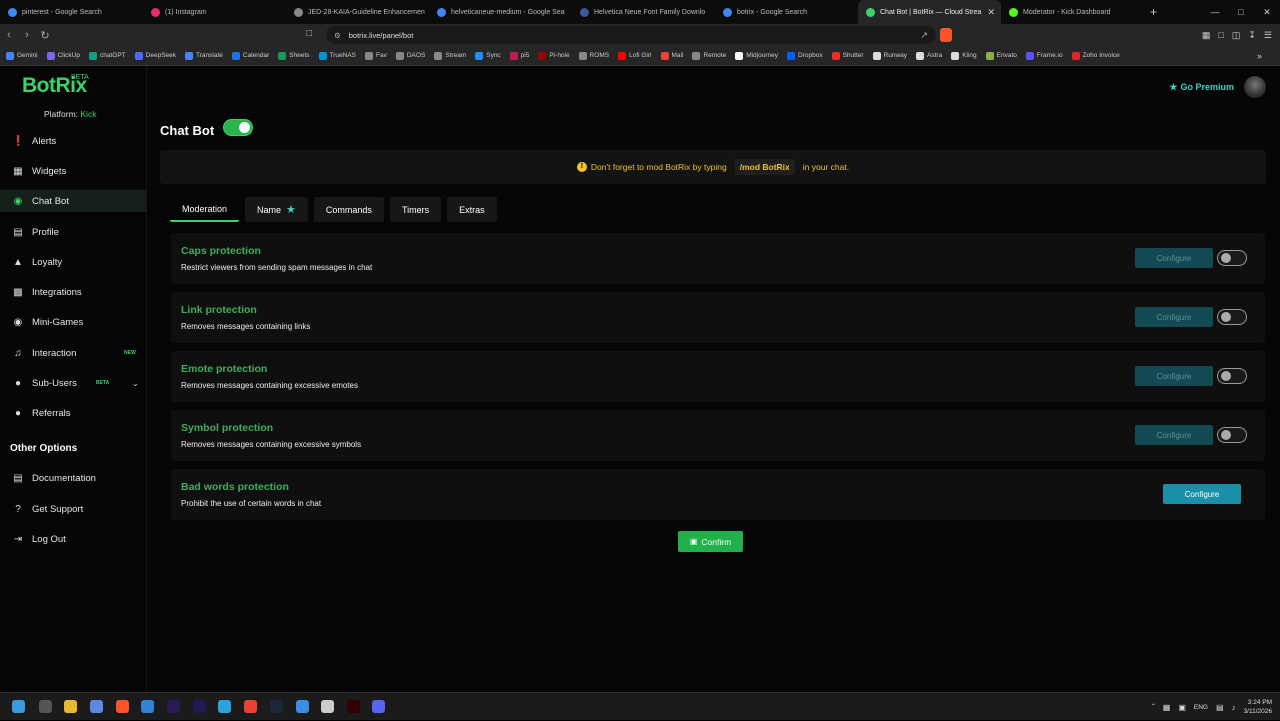 The width and height of the screenshot is (1280, 721). What do you see at coordinates (593, 55) in the screenshot?
I see `bookmark-item: ROMS` at bounding box center [593, 55].